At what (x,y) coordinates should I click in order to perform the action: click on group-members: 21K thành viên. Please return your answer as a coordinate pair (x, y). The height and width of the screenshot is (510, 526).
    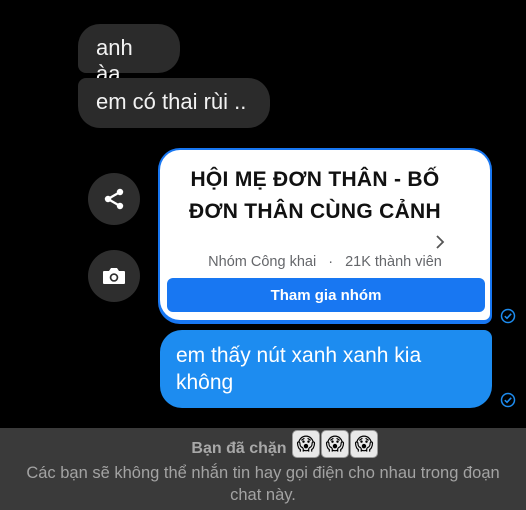
    Looking at the image, I should click on (393, 262).